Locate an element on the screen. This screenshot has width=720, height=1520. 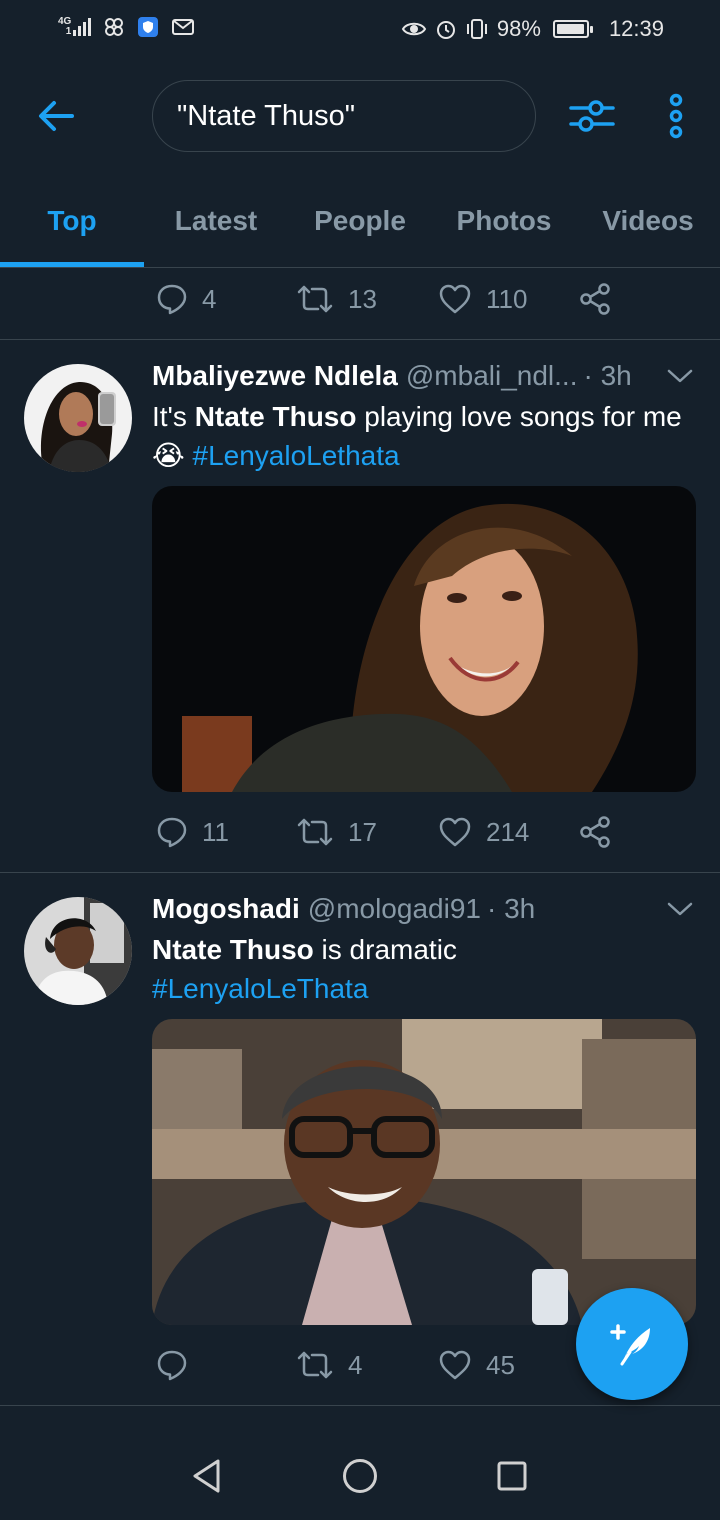
more-options-button is located at coordinates (676, 116).